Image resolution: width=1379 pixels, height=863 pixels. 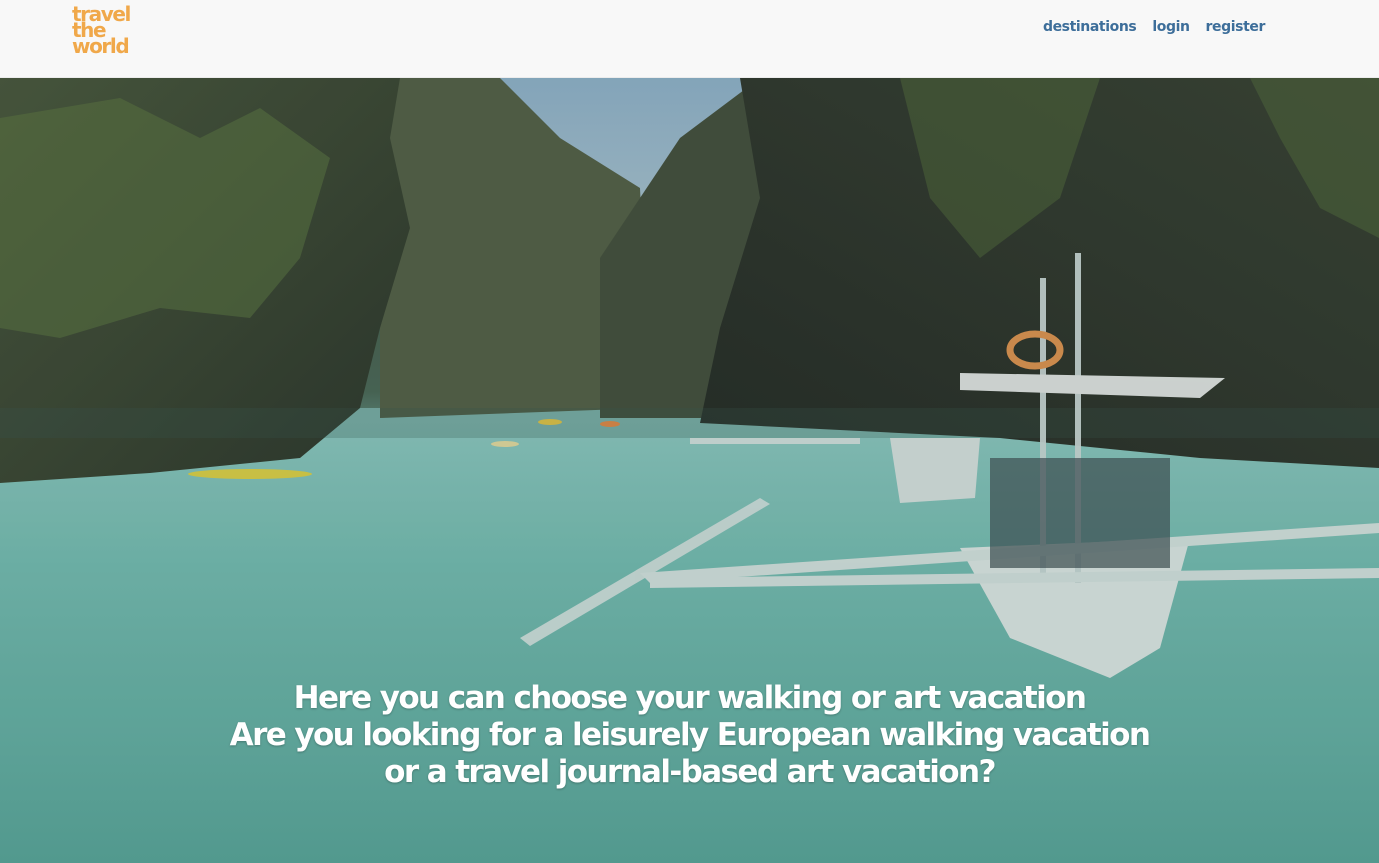 What do you see at coordinates (1090, 27) in the screenshot?
I see `nav-link-destinations: destinations` at bounding box center [1090, 27].